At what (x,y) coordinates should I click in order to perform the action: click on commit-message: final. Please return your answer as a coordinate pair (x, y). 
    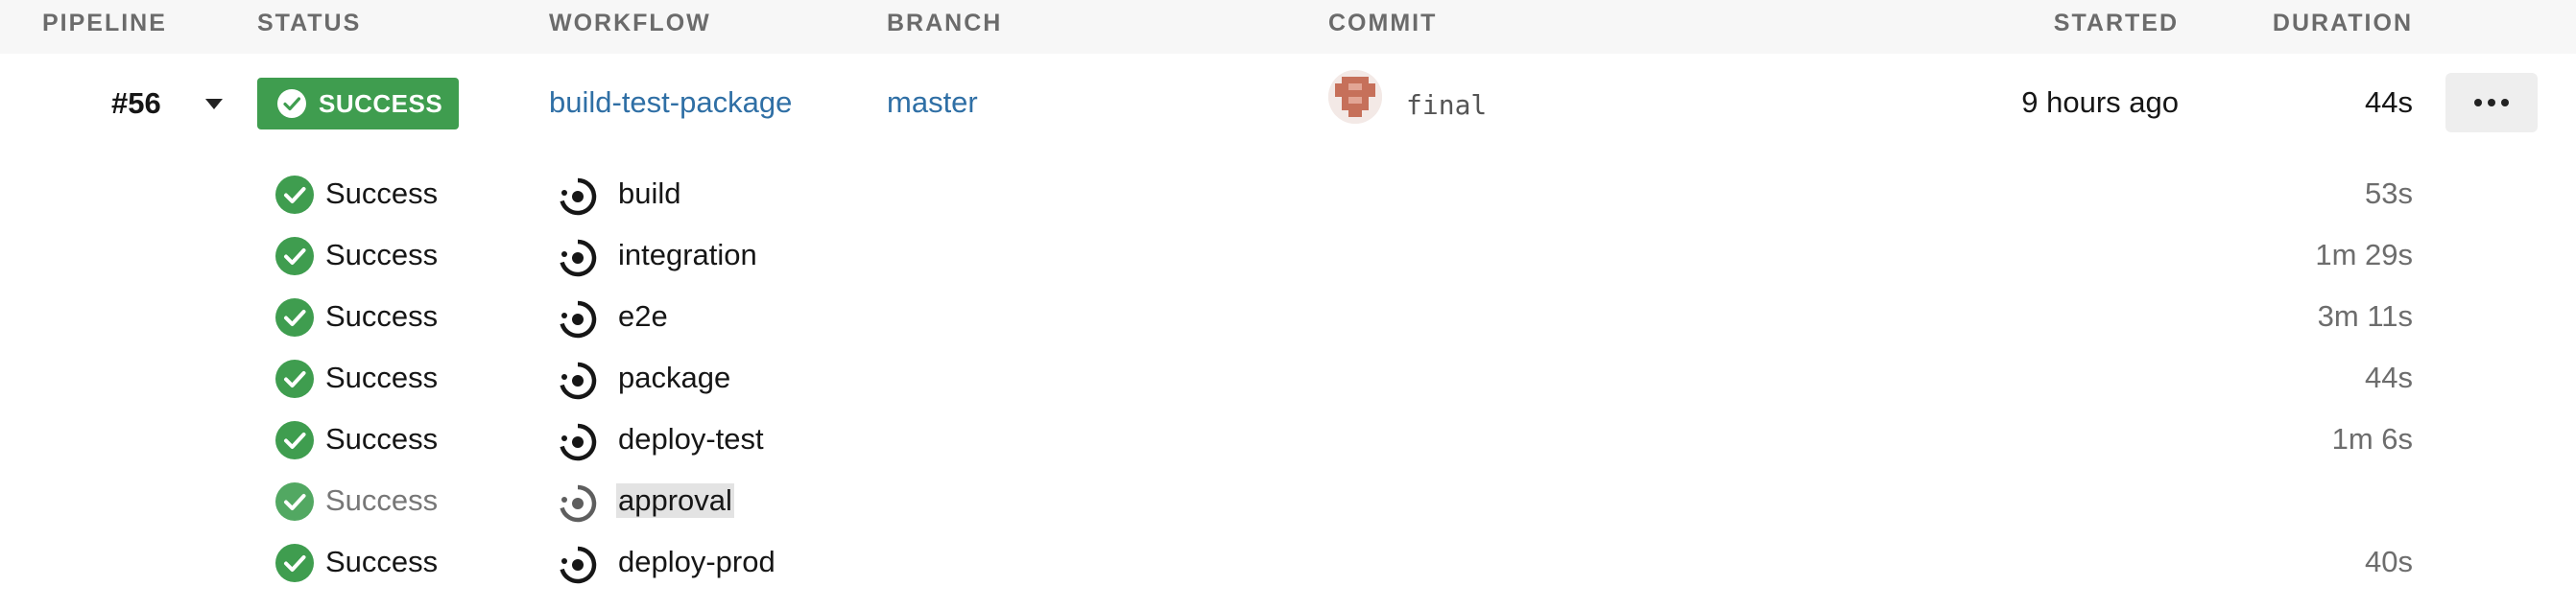
    Looking at the image, I should click on (1446, 105).